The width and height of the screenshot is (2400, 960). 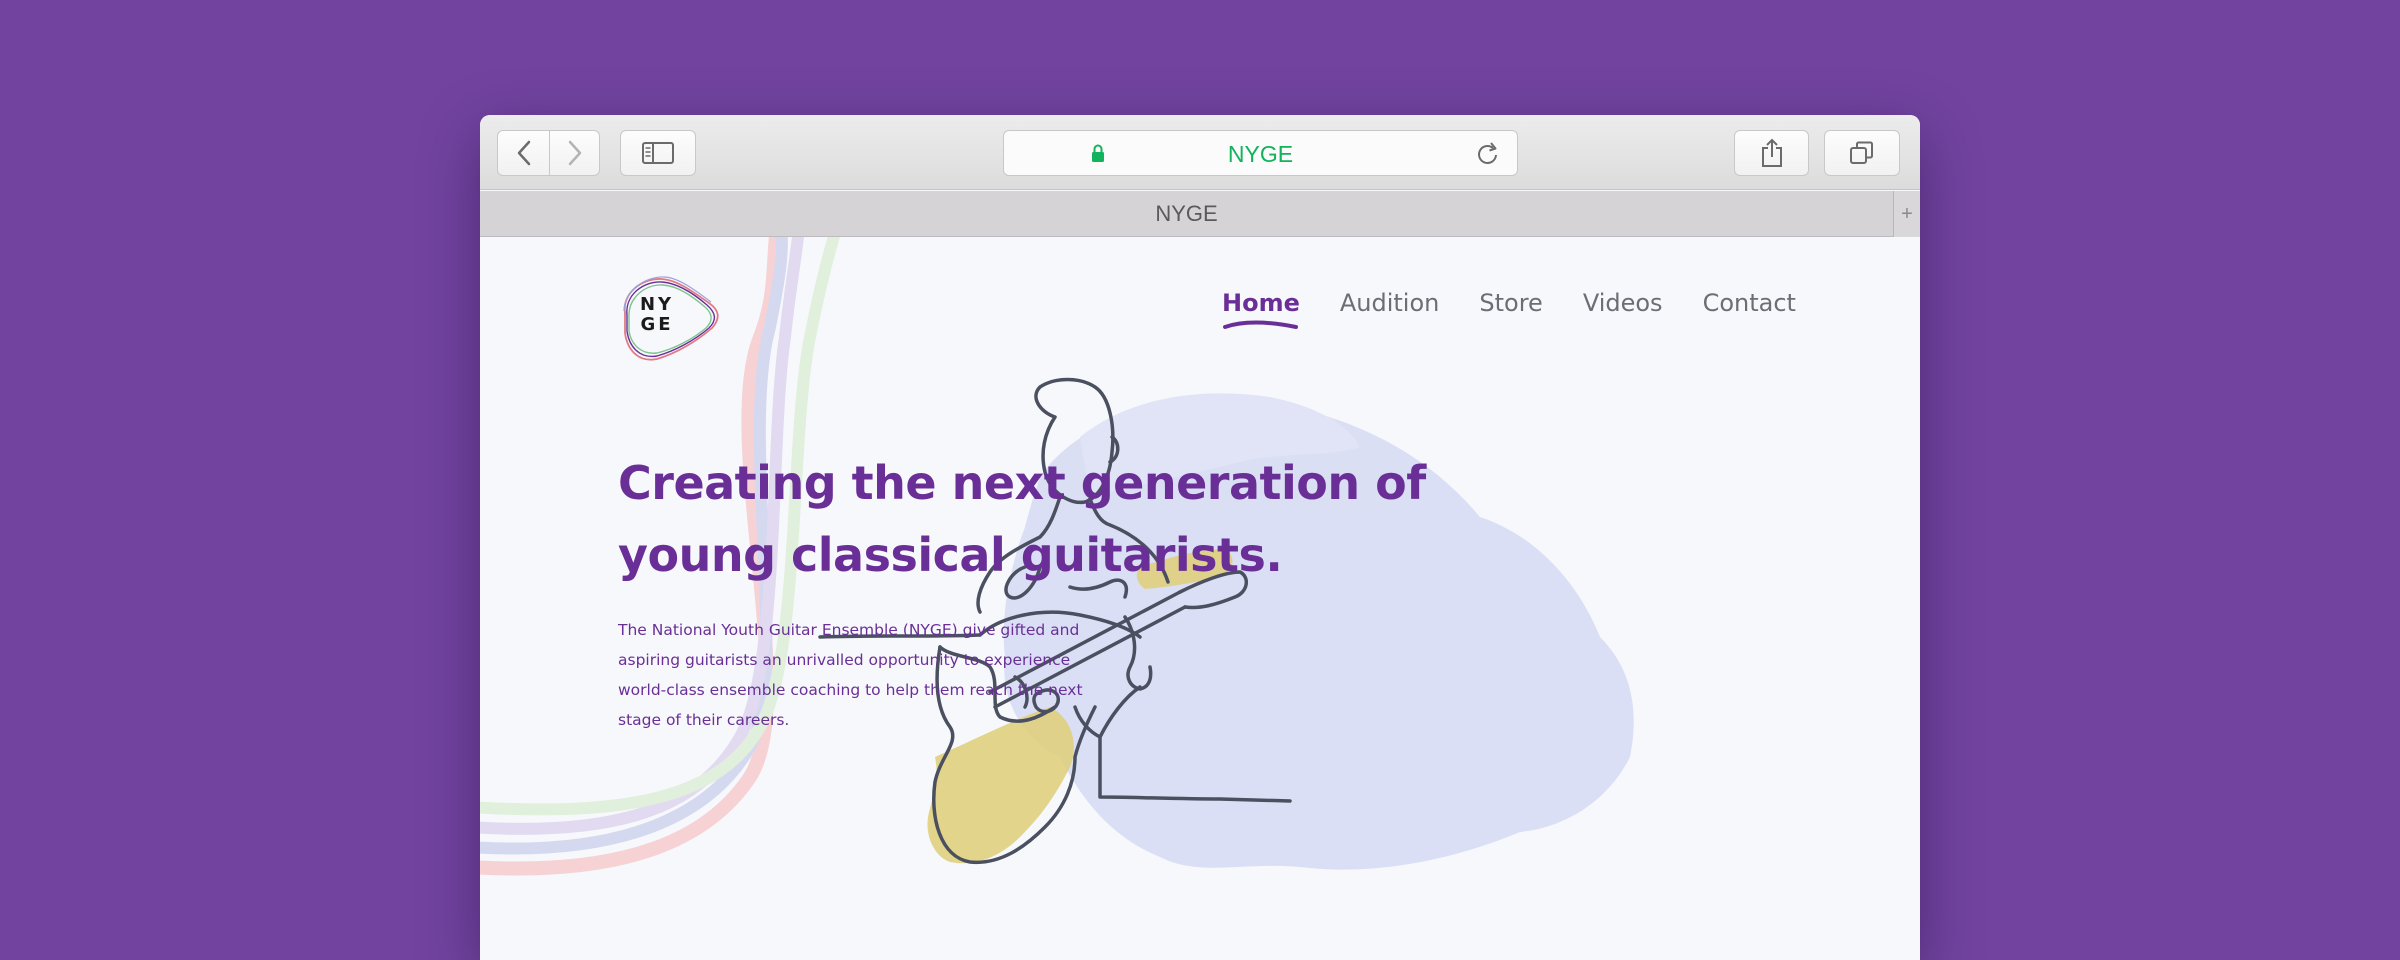 I want to click on logo-text: NY GE, so click(x=657, y=314).